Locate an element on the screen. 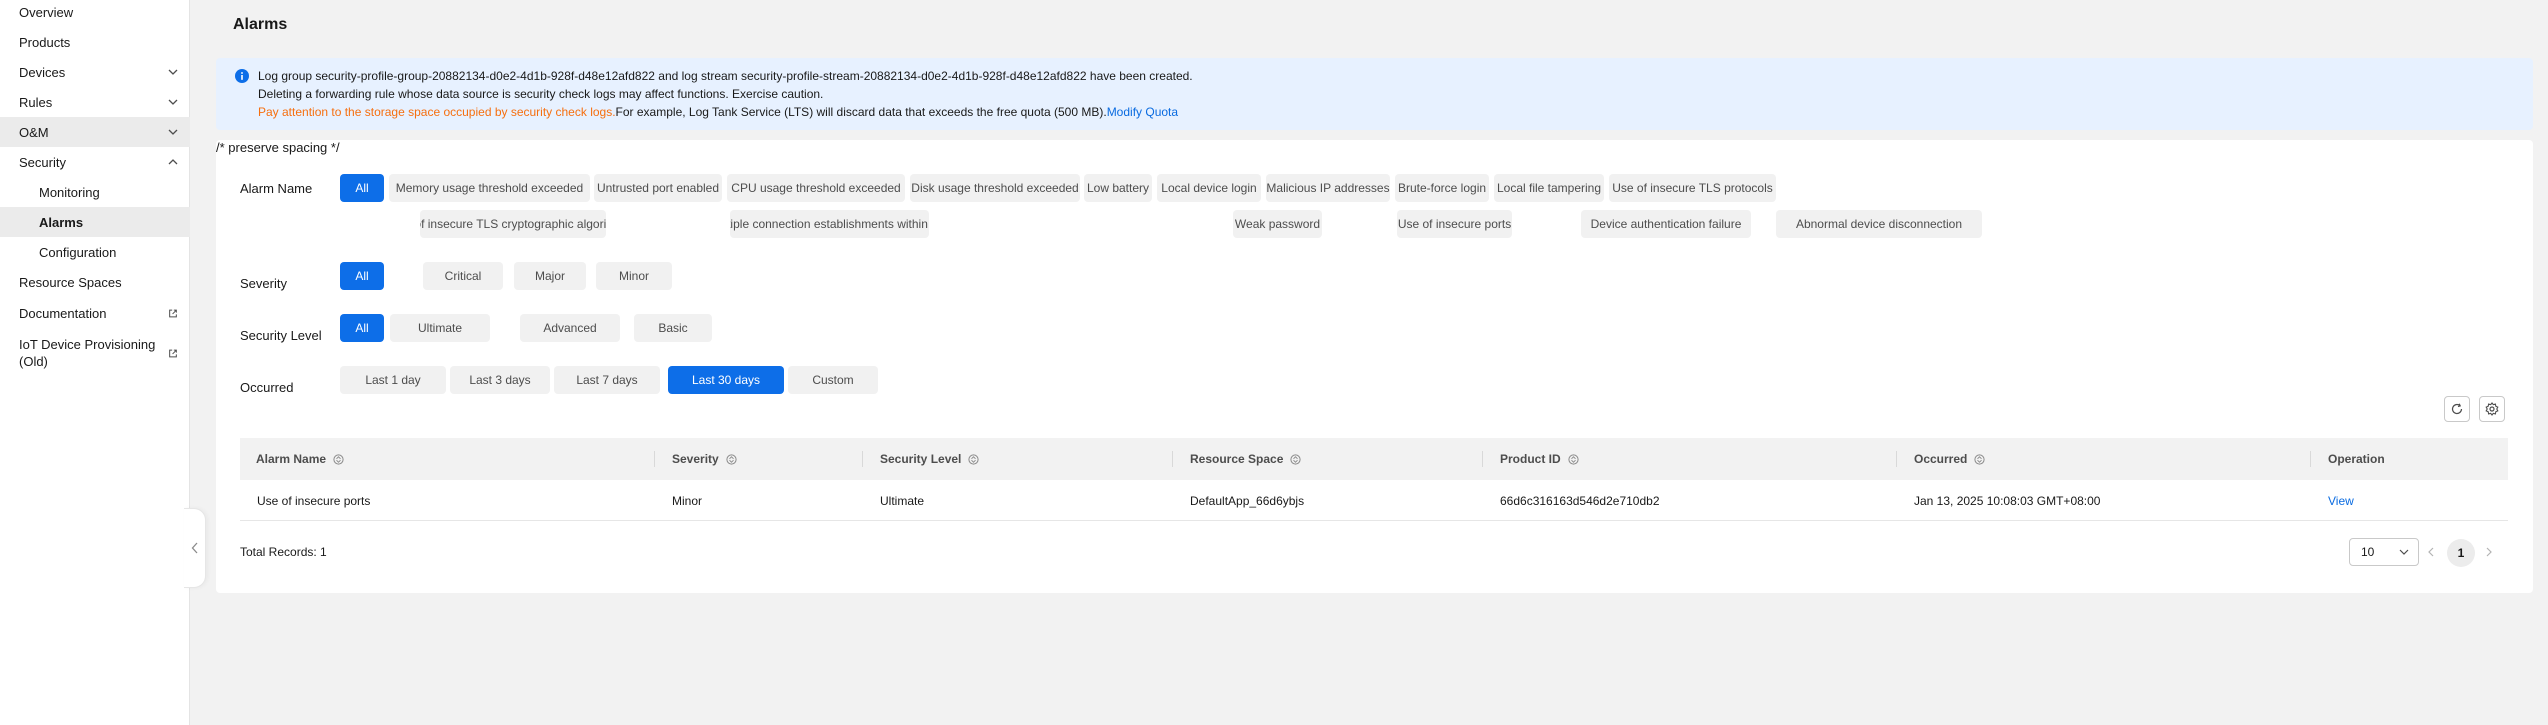 The image size is (2548, 725). chevron-left-icon is located at coordinates (2431, 552).